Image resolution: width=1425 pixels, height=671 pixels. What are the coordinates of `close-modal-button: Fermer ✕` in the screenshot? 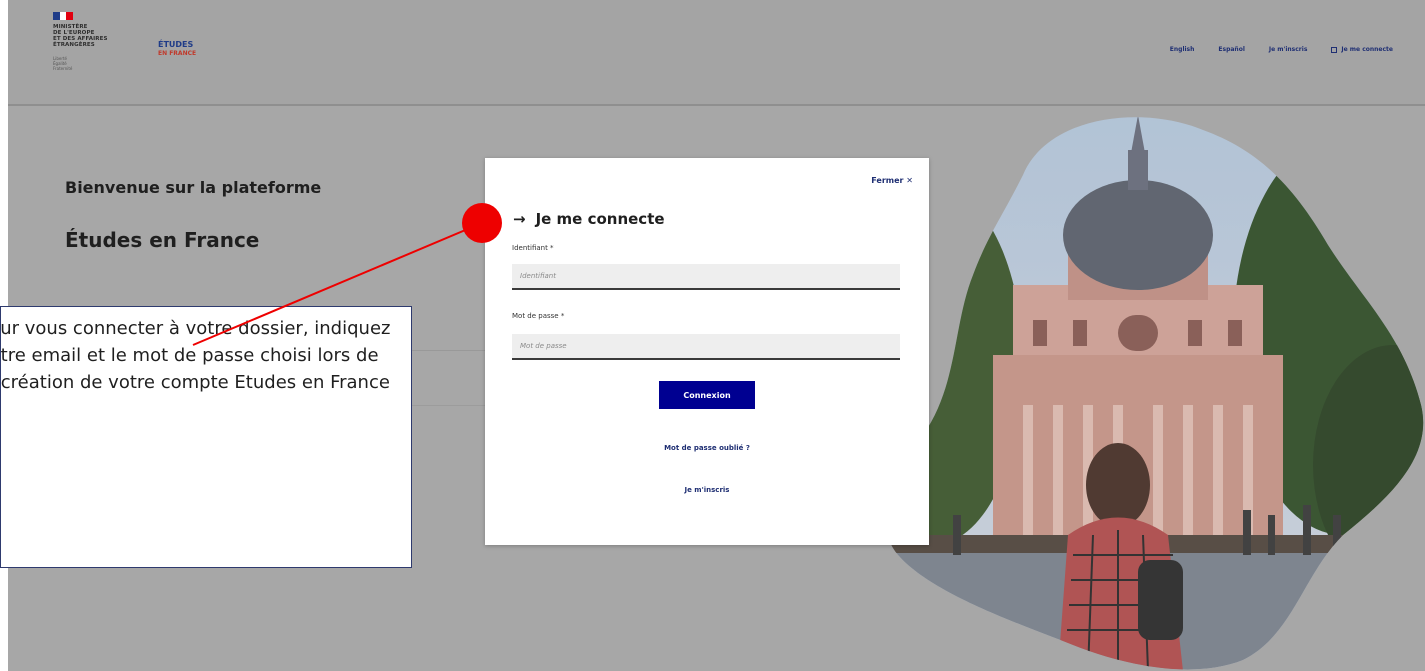 It's located at (892, 180).